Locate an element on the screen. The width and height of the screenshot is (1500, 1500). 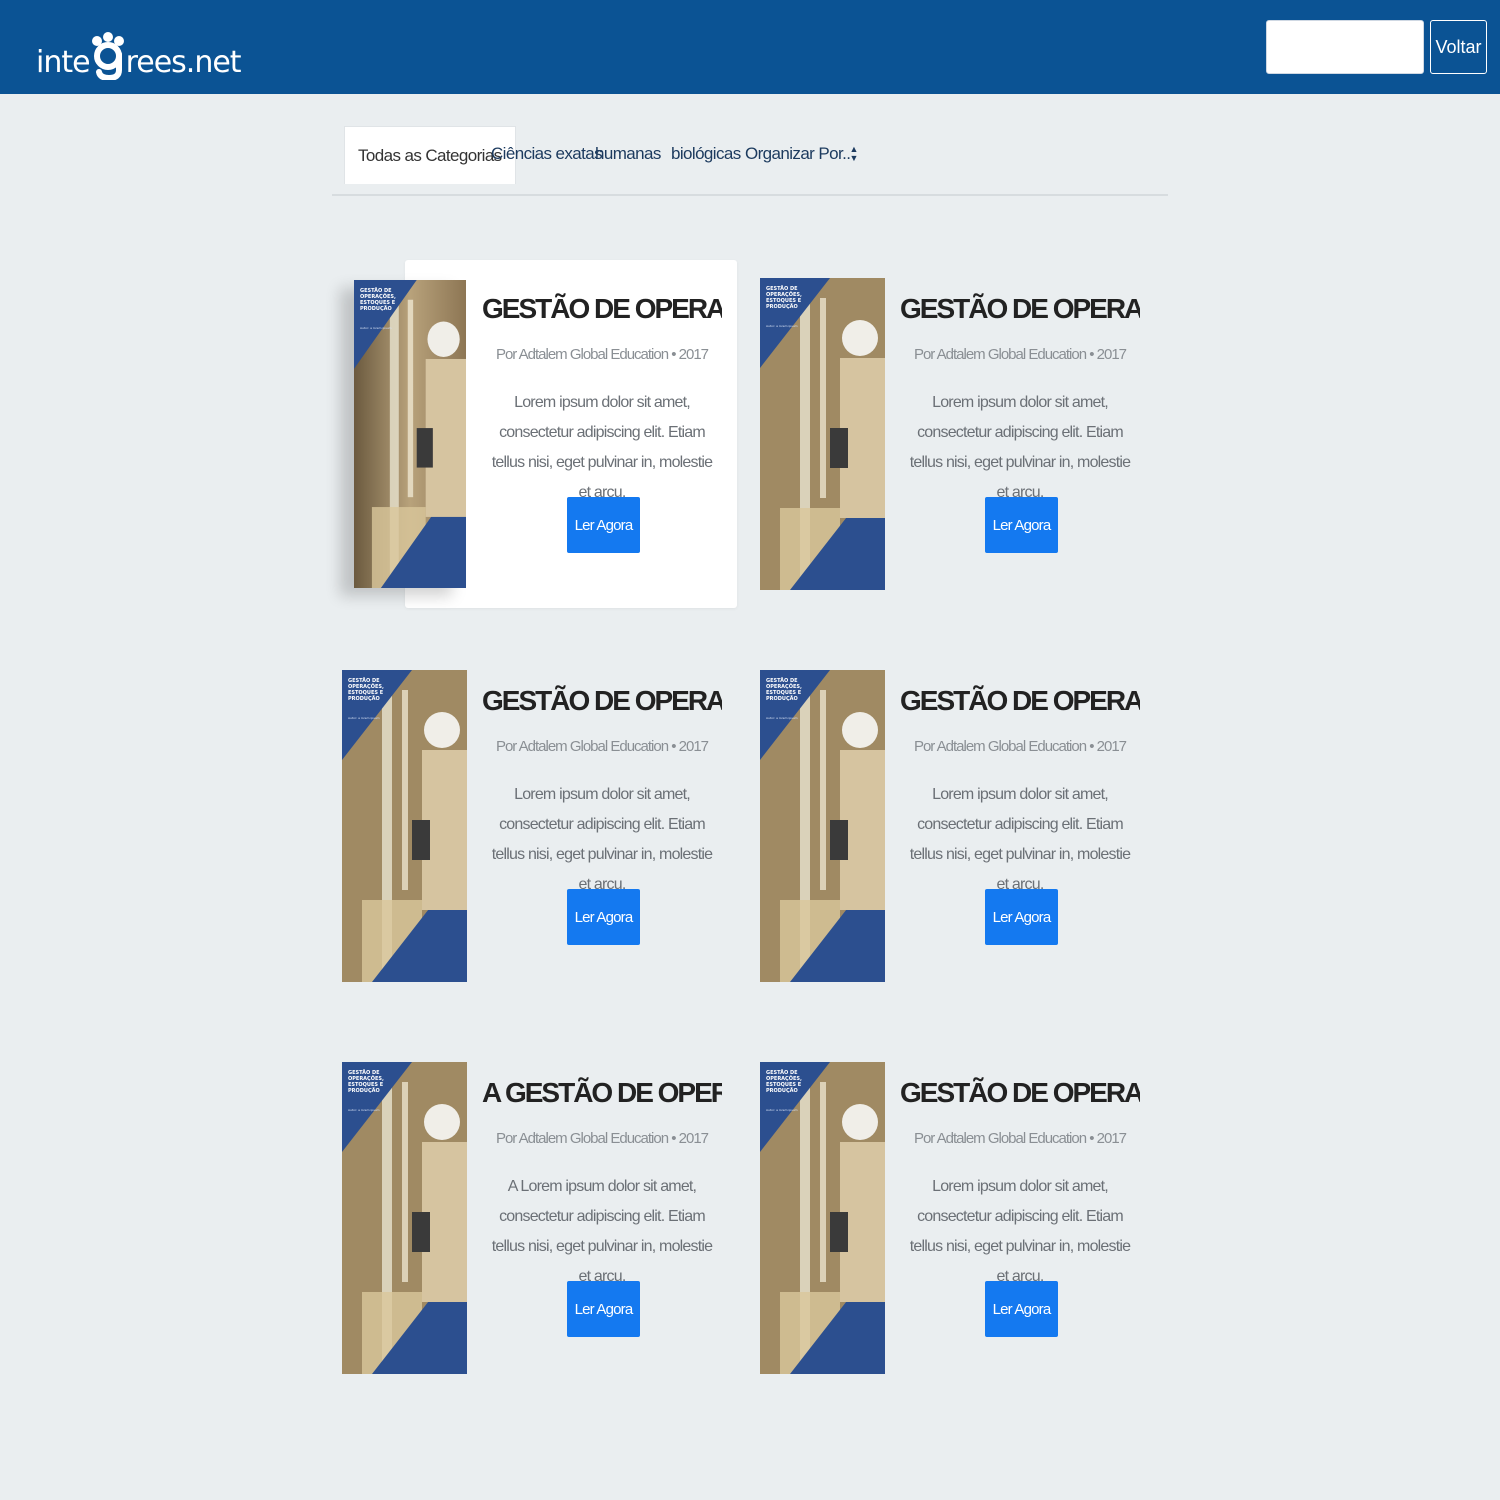
logo-text-right: rees.net is located at coordinates (183, 62).